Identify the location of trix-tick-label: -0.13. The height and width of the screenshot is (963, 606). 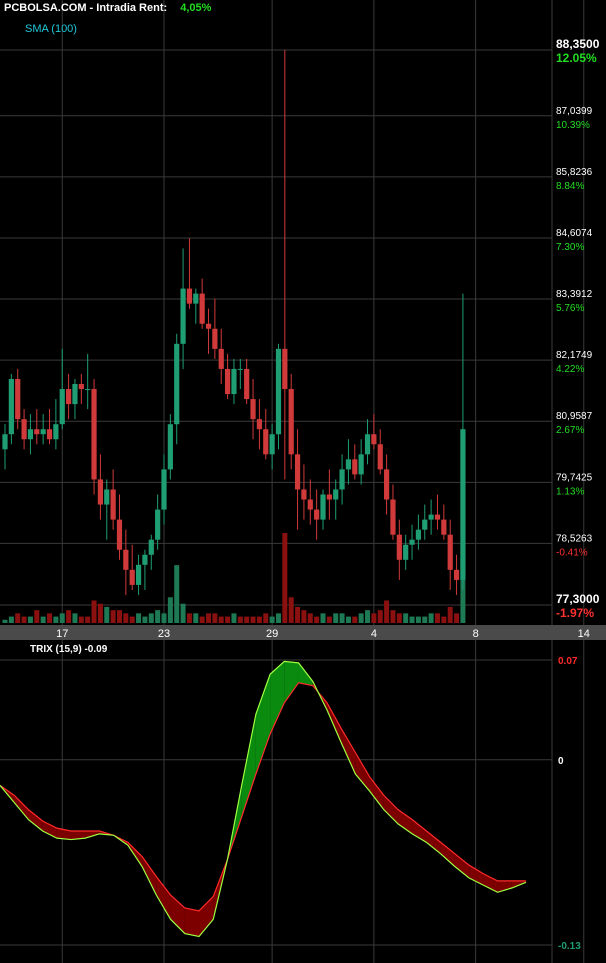
(569, 946).